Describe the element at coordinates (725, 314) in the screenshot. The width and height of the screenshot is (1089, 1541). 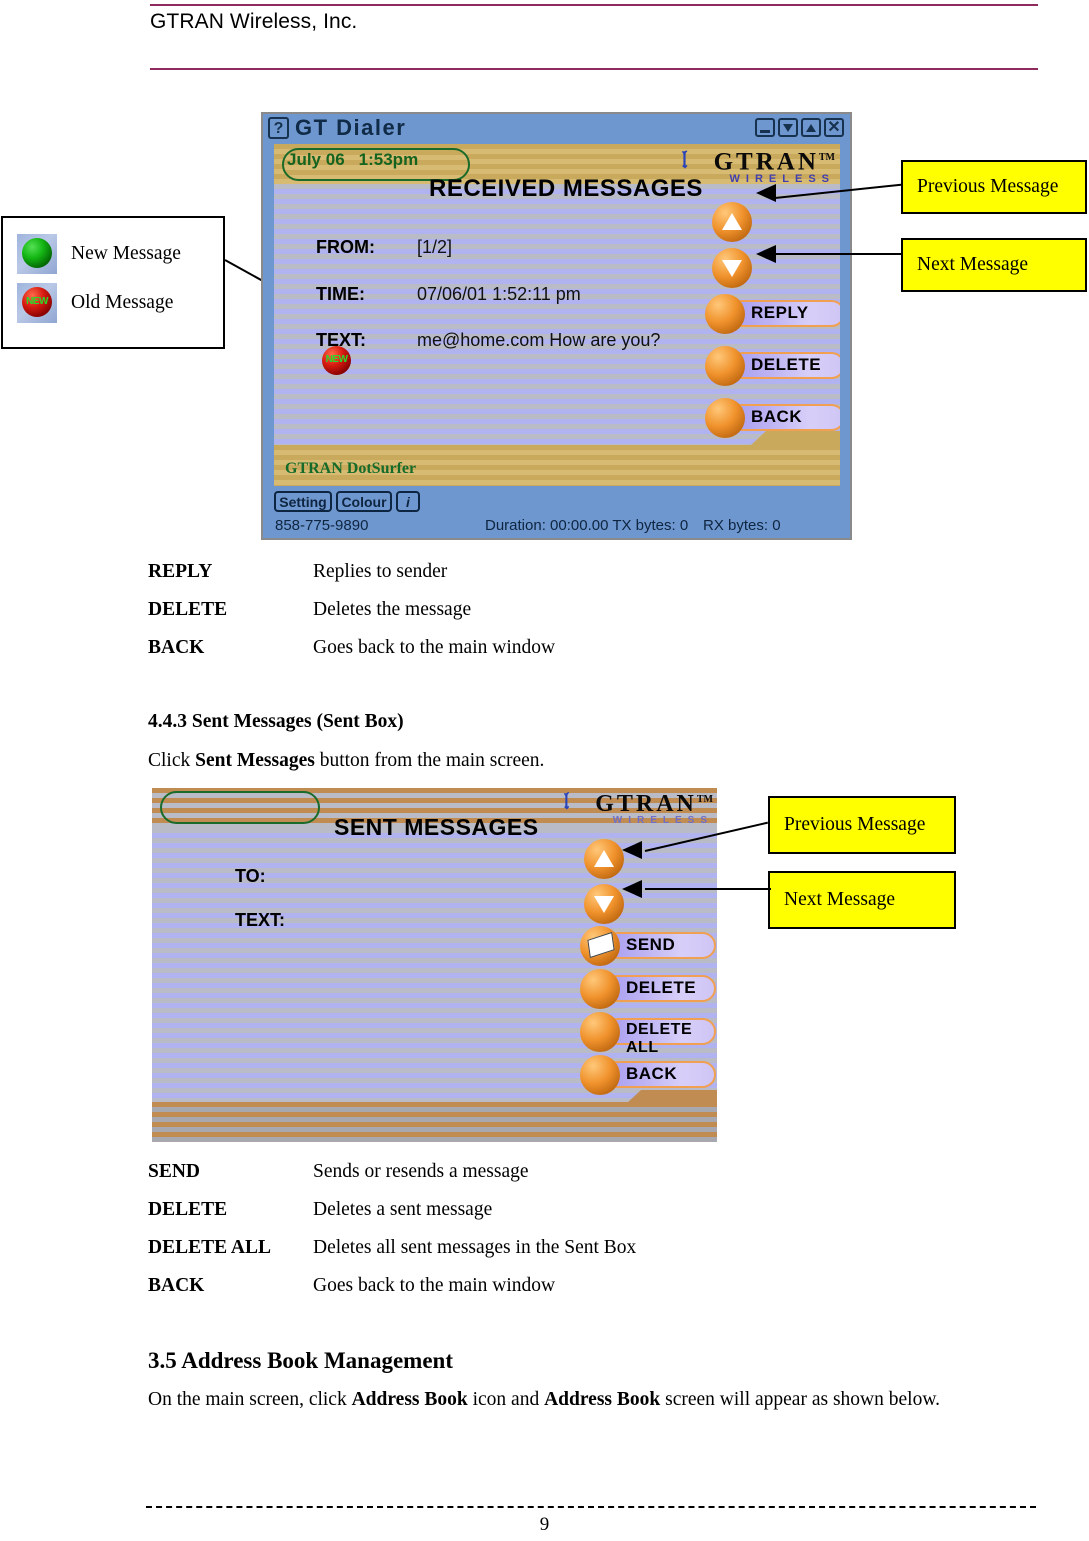
I see `reply-knob-icon` at that location.